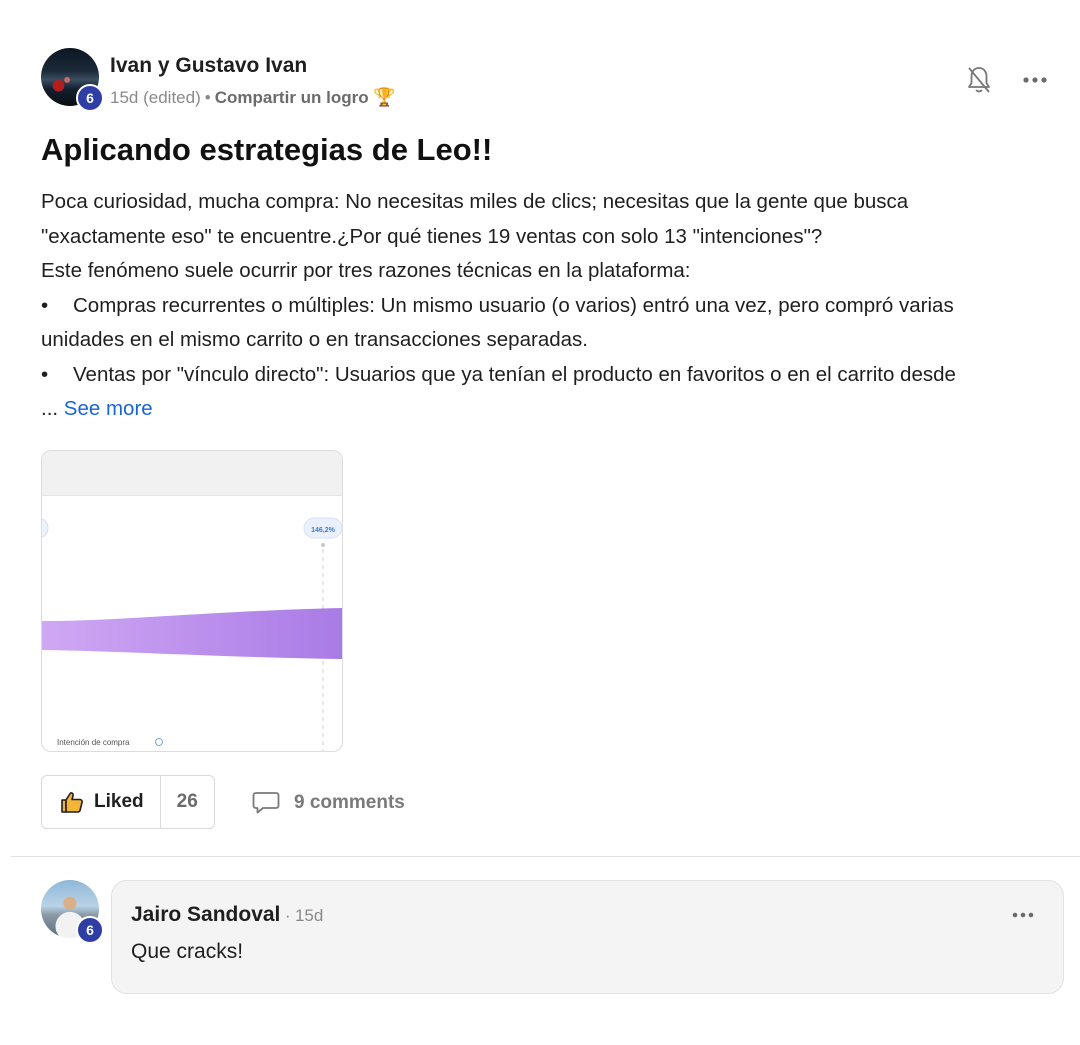  Describe the element at coordinates (93, 742) in the screenshot. I see `image-label: Intención de compra` at that location.